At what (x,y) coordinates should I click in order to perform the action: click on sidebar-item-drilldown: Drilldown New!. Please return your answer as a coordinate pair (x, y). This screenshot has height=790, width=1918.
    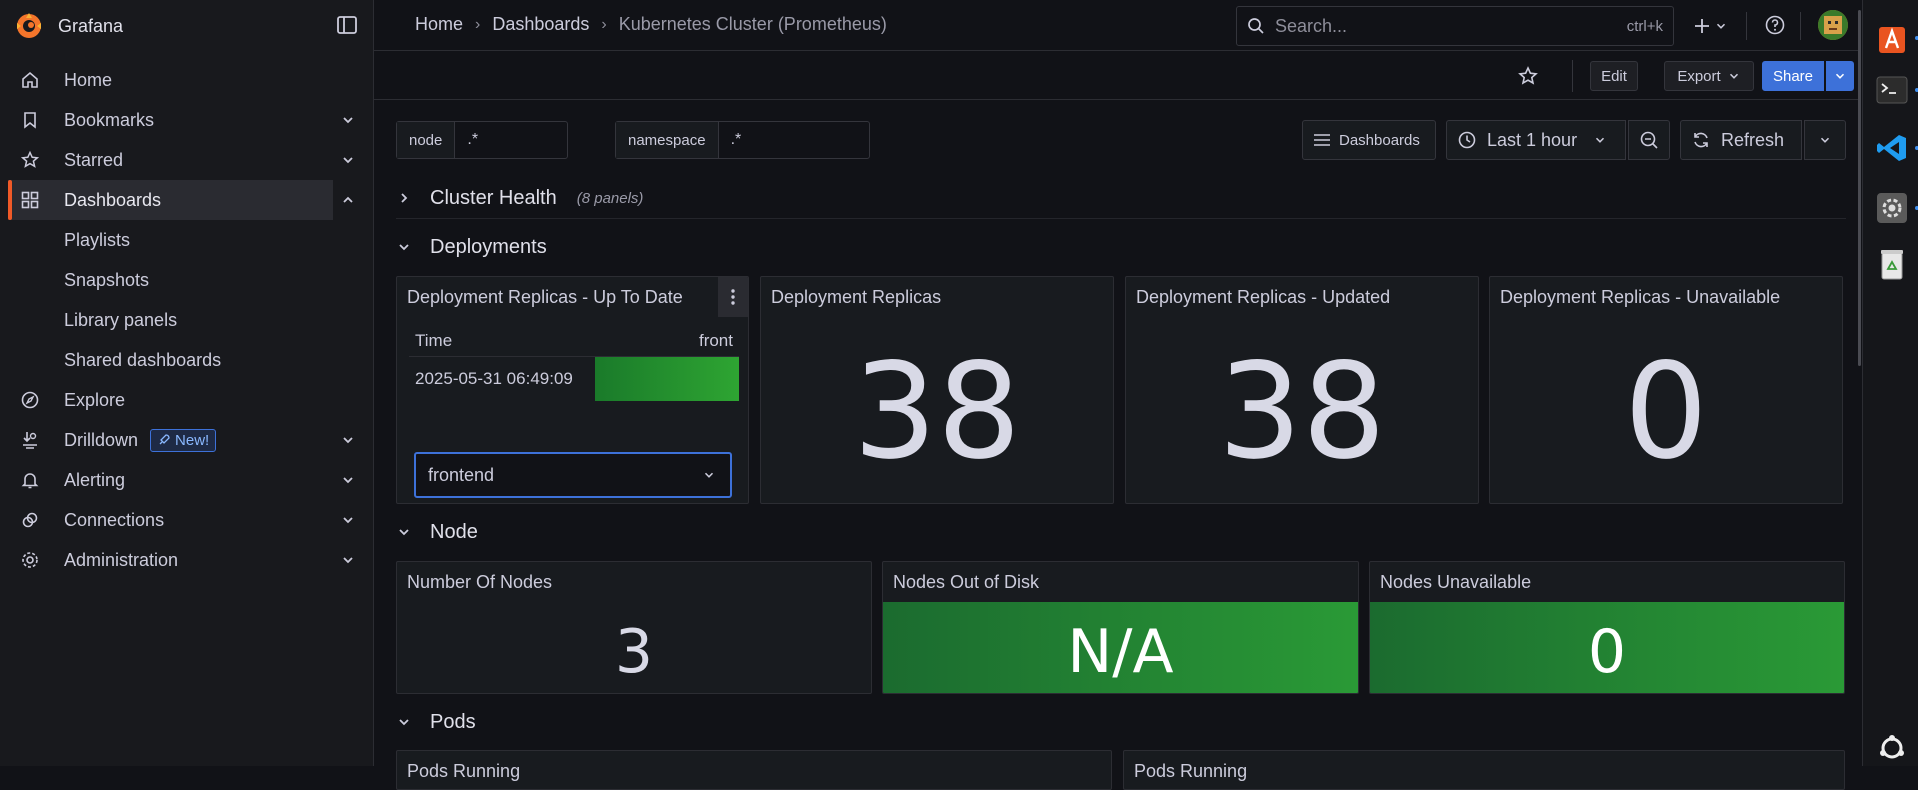
    Looking at the image, I should click on (187, 440).